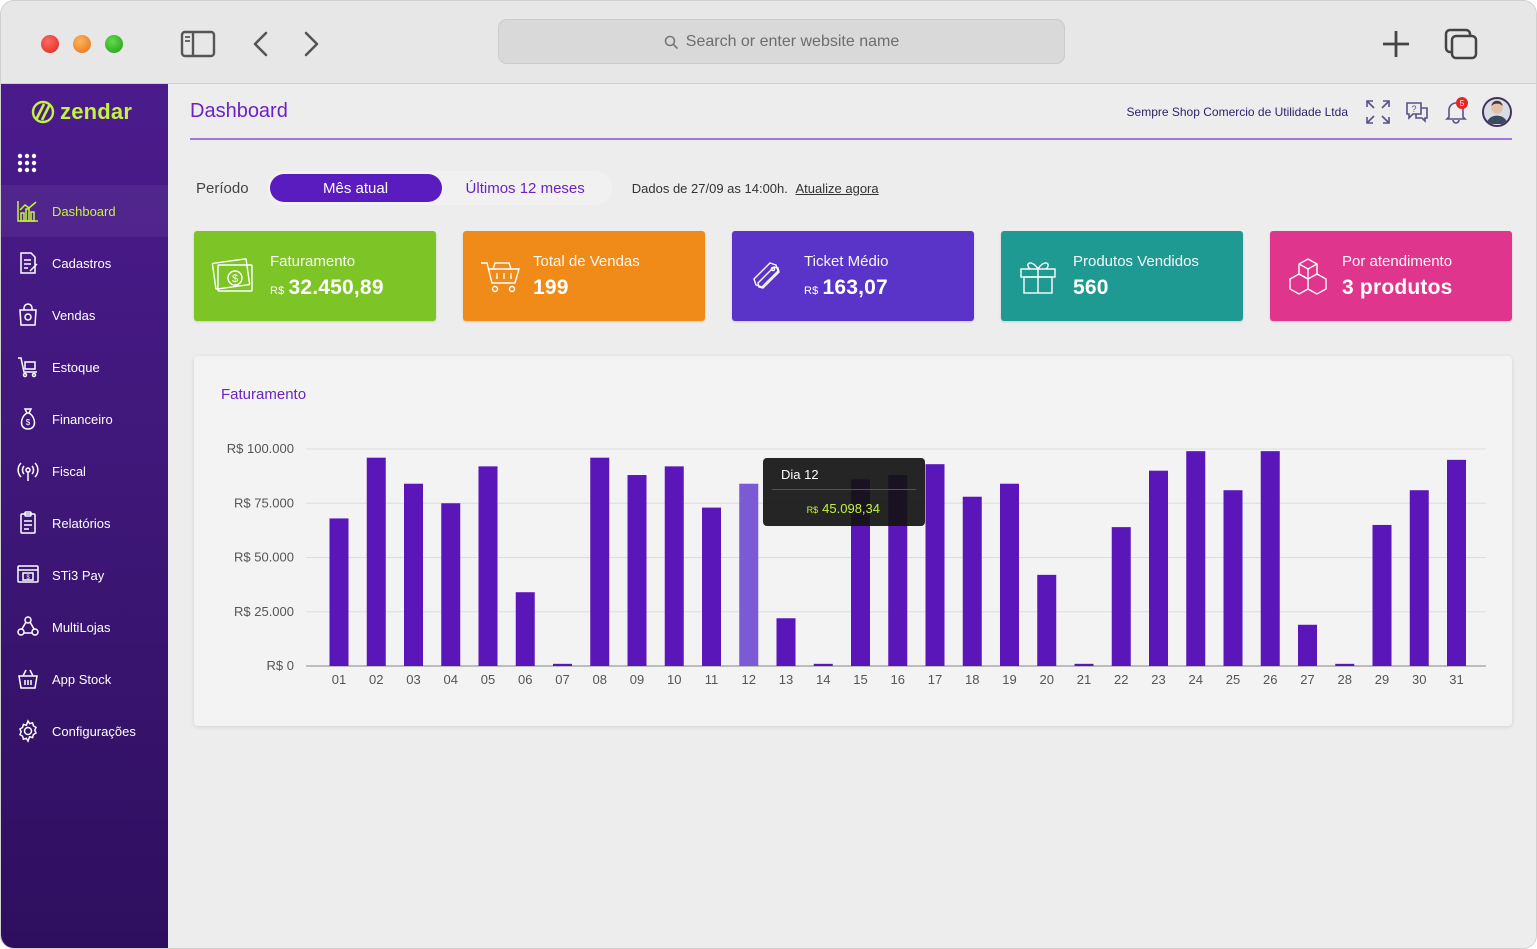 The height and width of the screenshot is (949, 1537). Describe the element at coordinates (264, 502) in the screenshot. I see `y-tick-label: R$ 75.000` at that location.